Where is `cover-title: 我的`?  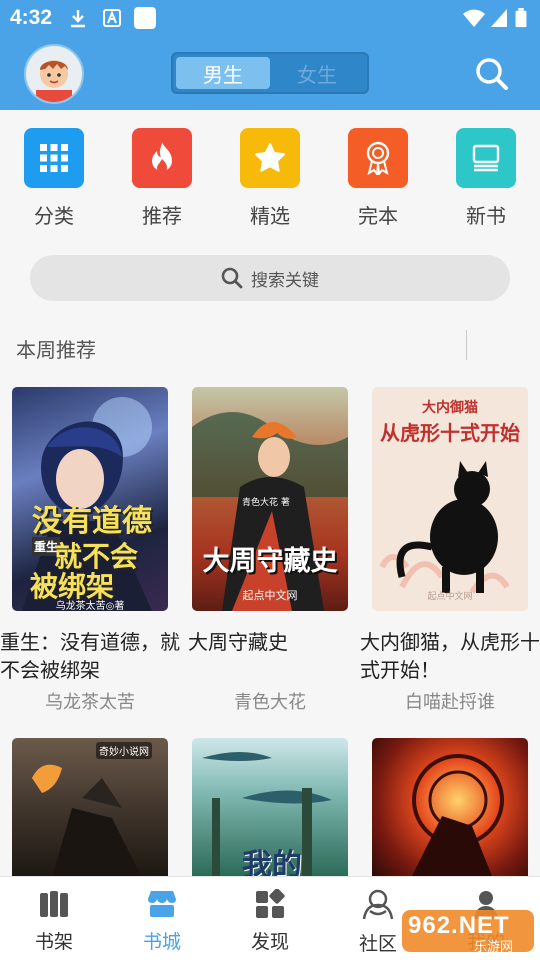
cover-title: 我的 is located at coordinates (272, 862).